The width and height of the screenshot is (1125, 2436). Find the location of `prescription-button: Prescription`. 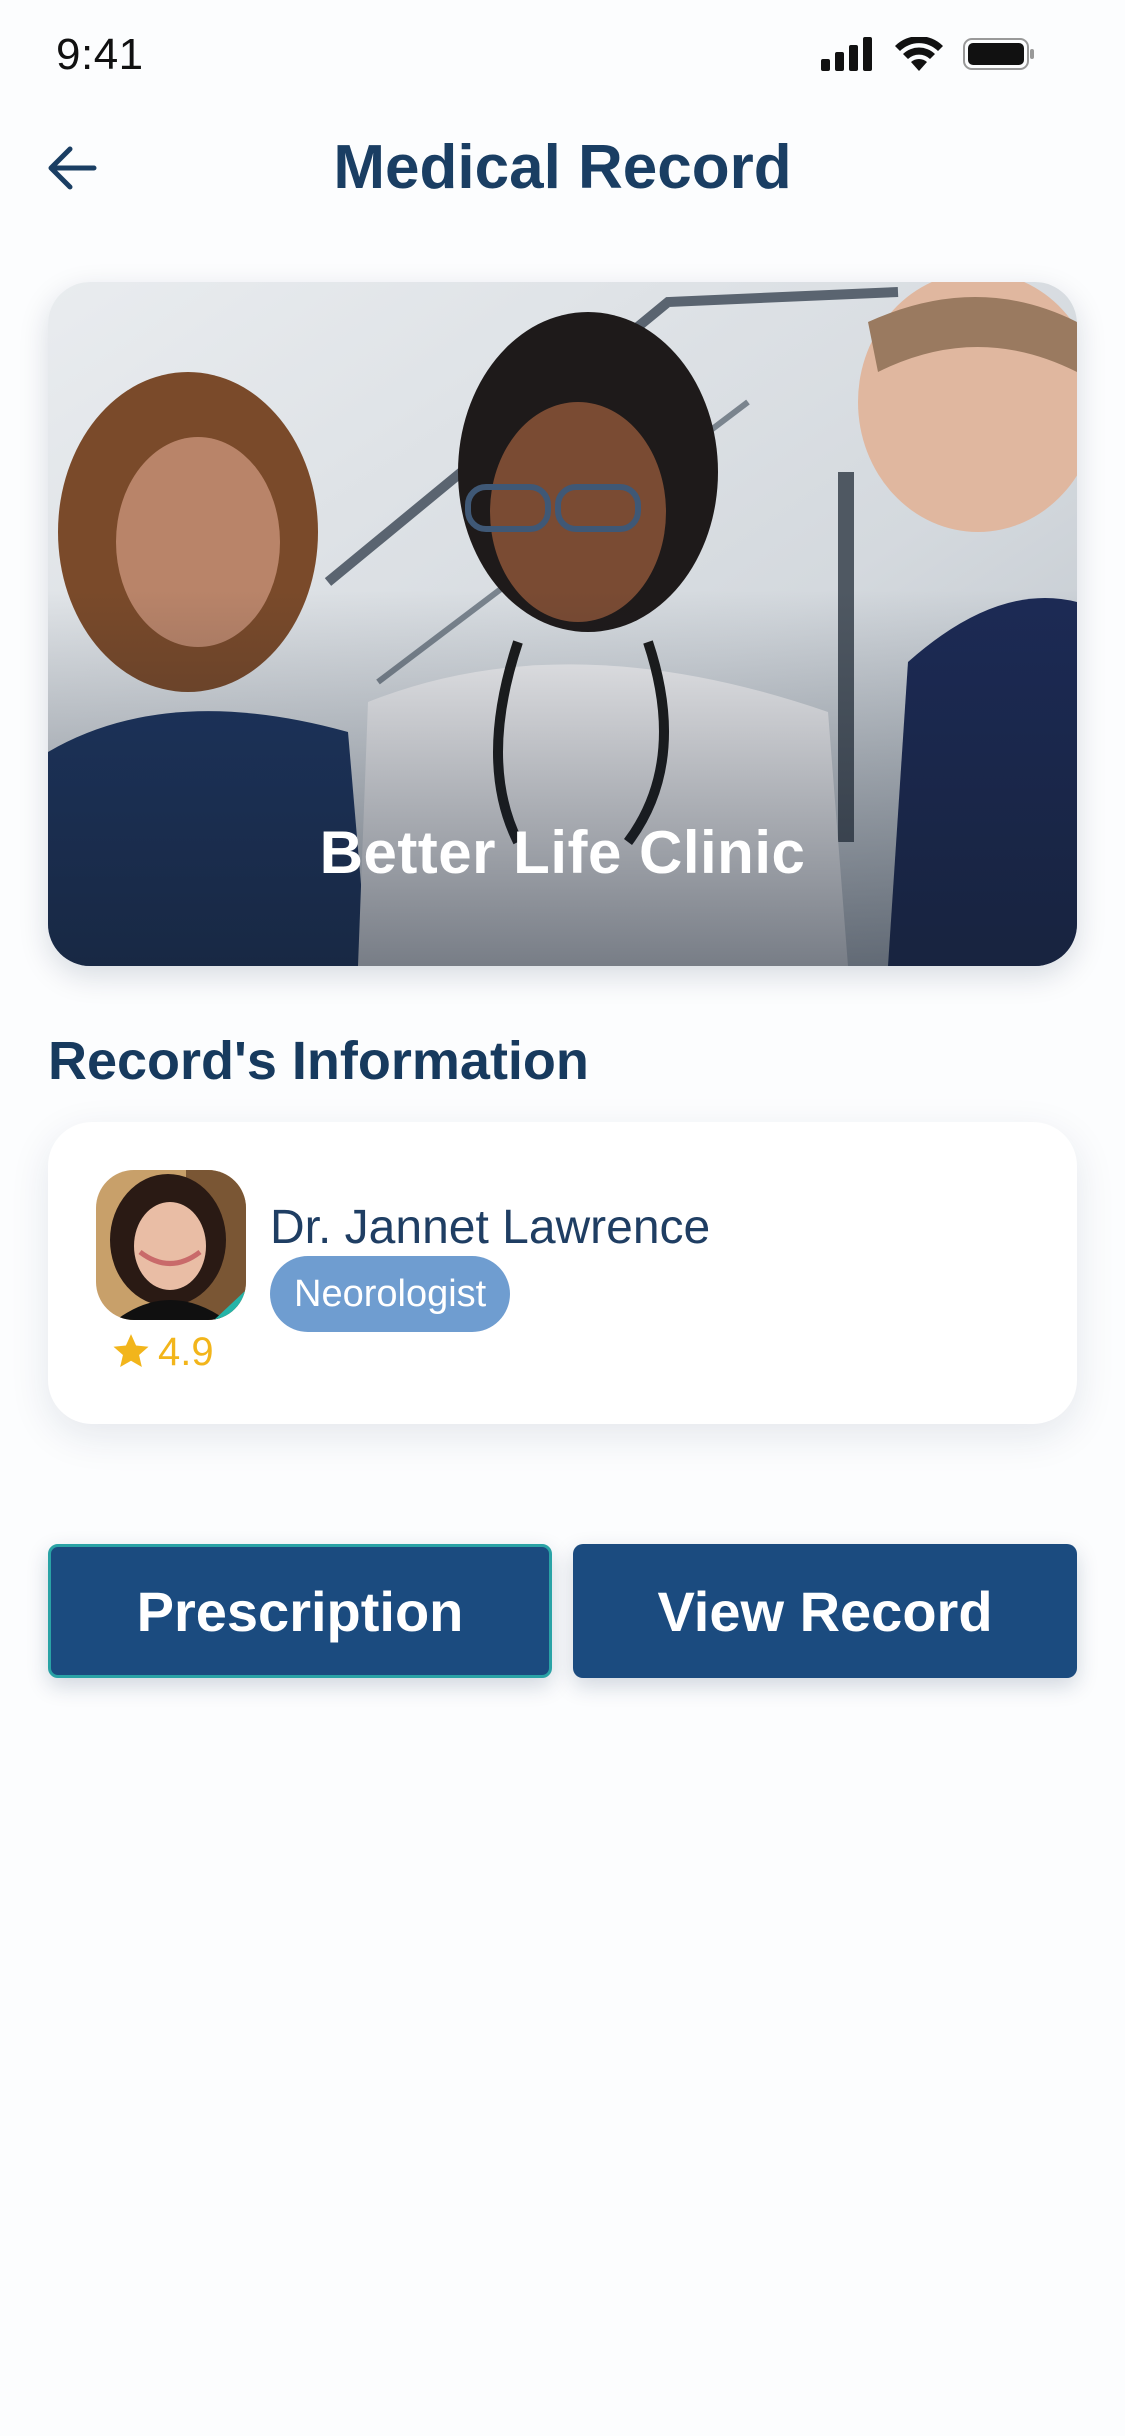

prescription-button: Prescription is located at coordinates (300, 1611).